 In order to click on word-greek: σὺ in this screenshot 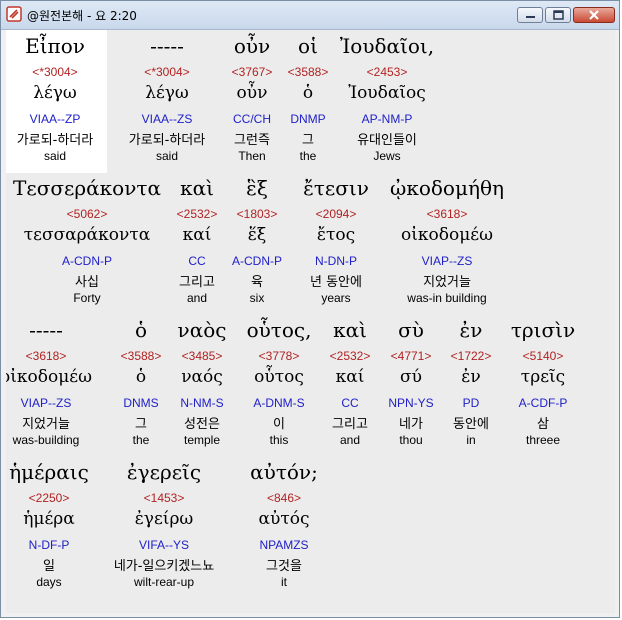, I will do `click(411, 330)`.